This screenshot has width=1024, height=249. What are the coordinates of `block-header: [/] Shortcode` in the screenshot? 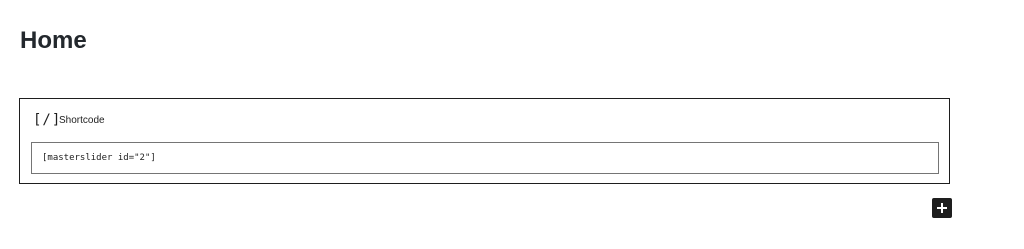 It's located at (69, 120).